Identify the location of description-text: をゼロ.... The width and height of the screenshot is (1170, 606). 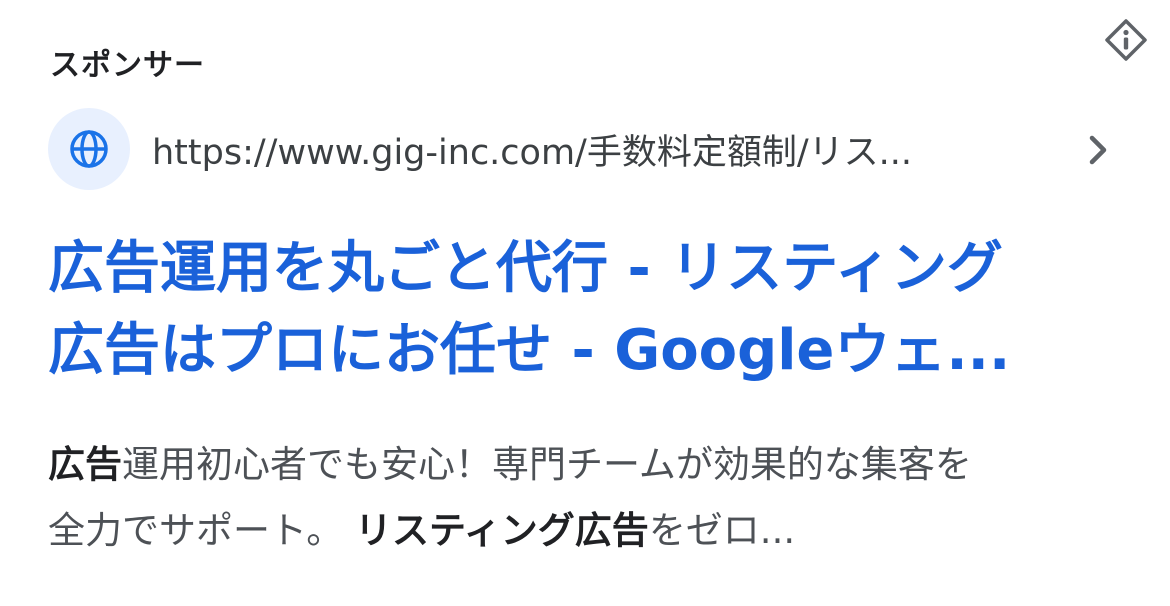
(722, 530).